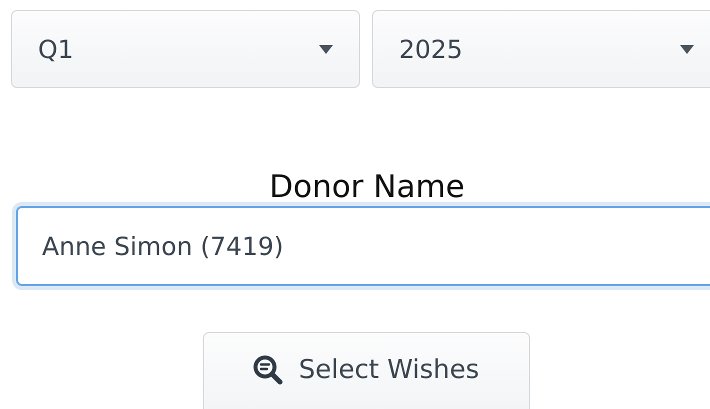 Image resolution: width=710 pixels, height=409 pixels. I want to click on search-icon, so click(267, 370).